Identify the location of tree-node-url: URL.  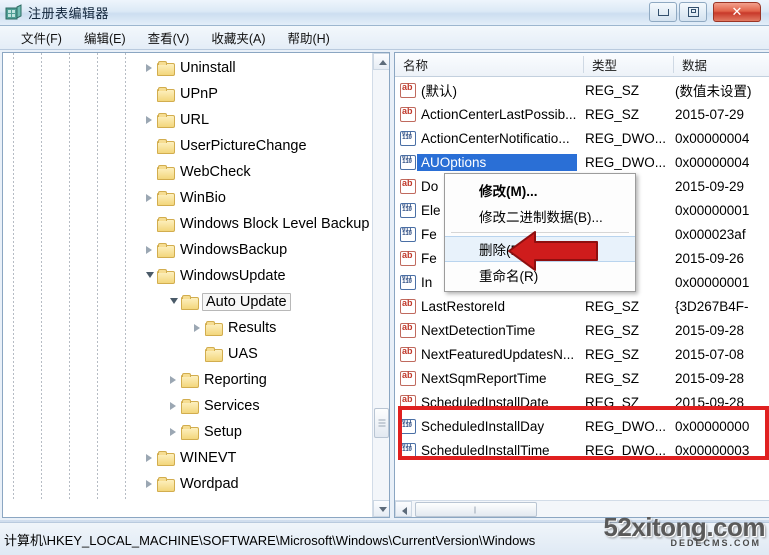
(178, 120).